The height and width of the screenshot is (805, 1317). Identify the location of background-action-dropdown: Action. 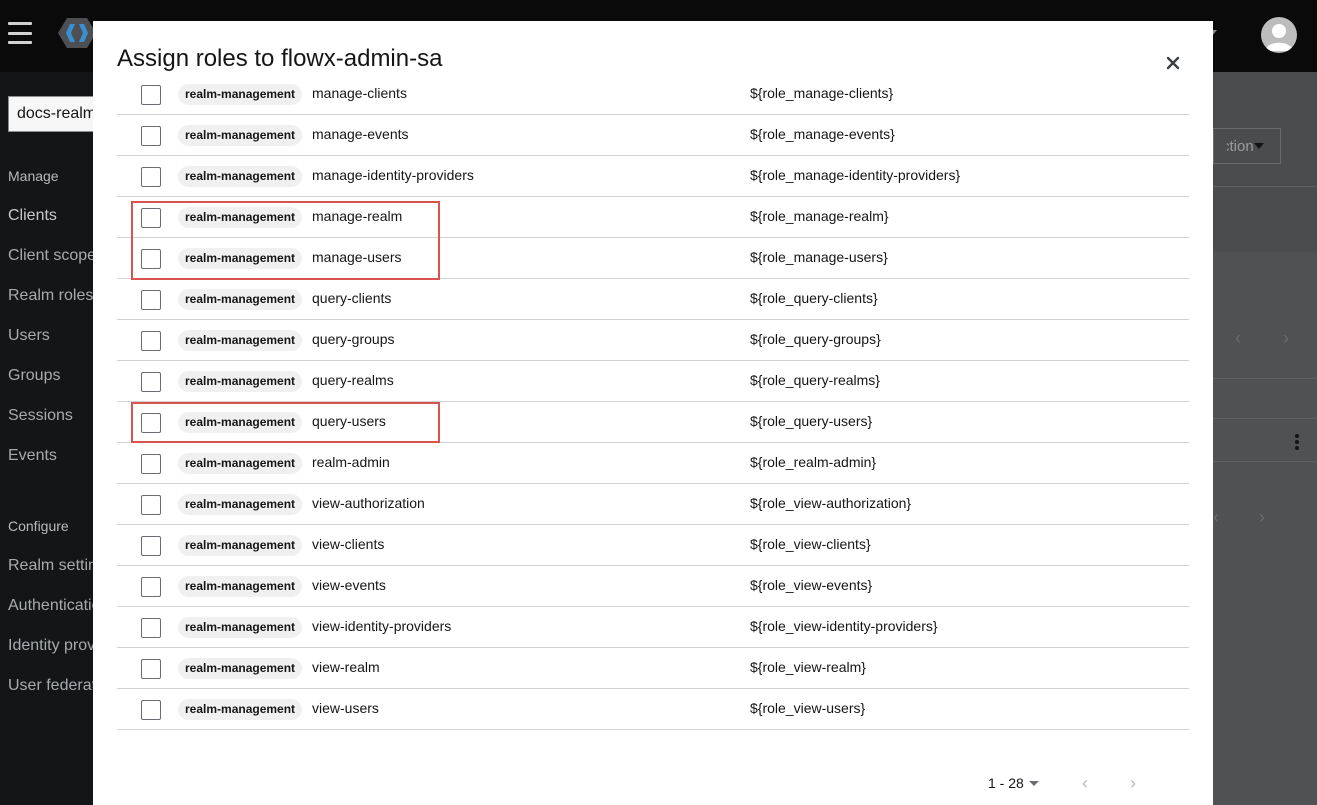
(1247, 146).